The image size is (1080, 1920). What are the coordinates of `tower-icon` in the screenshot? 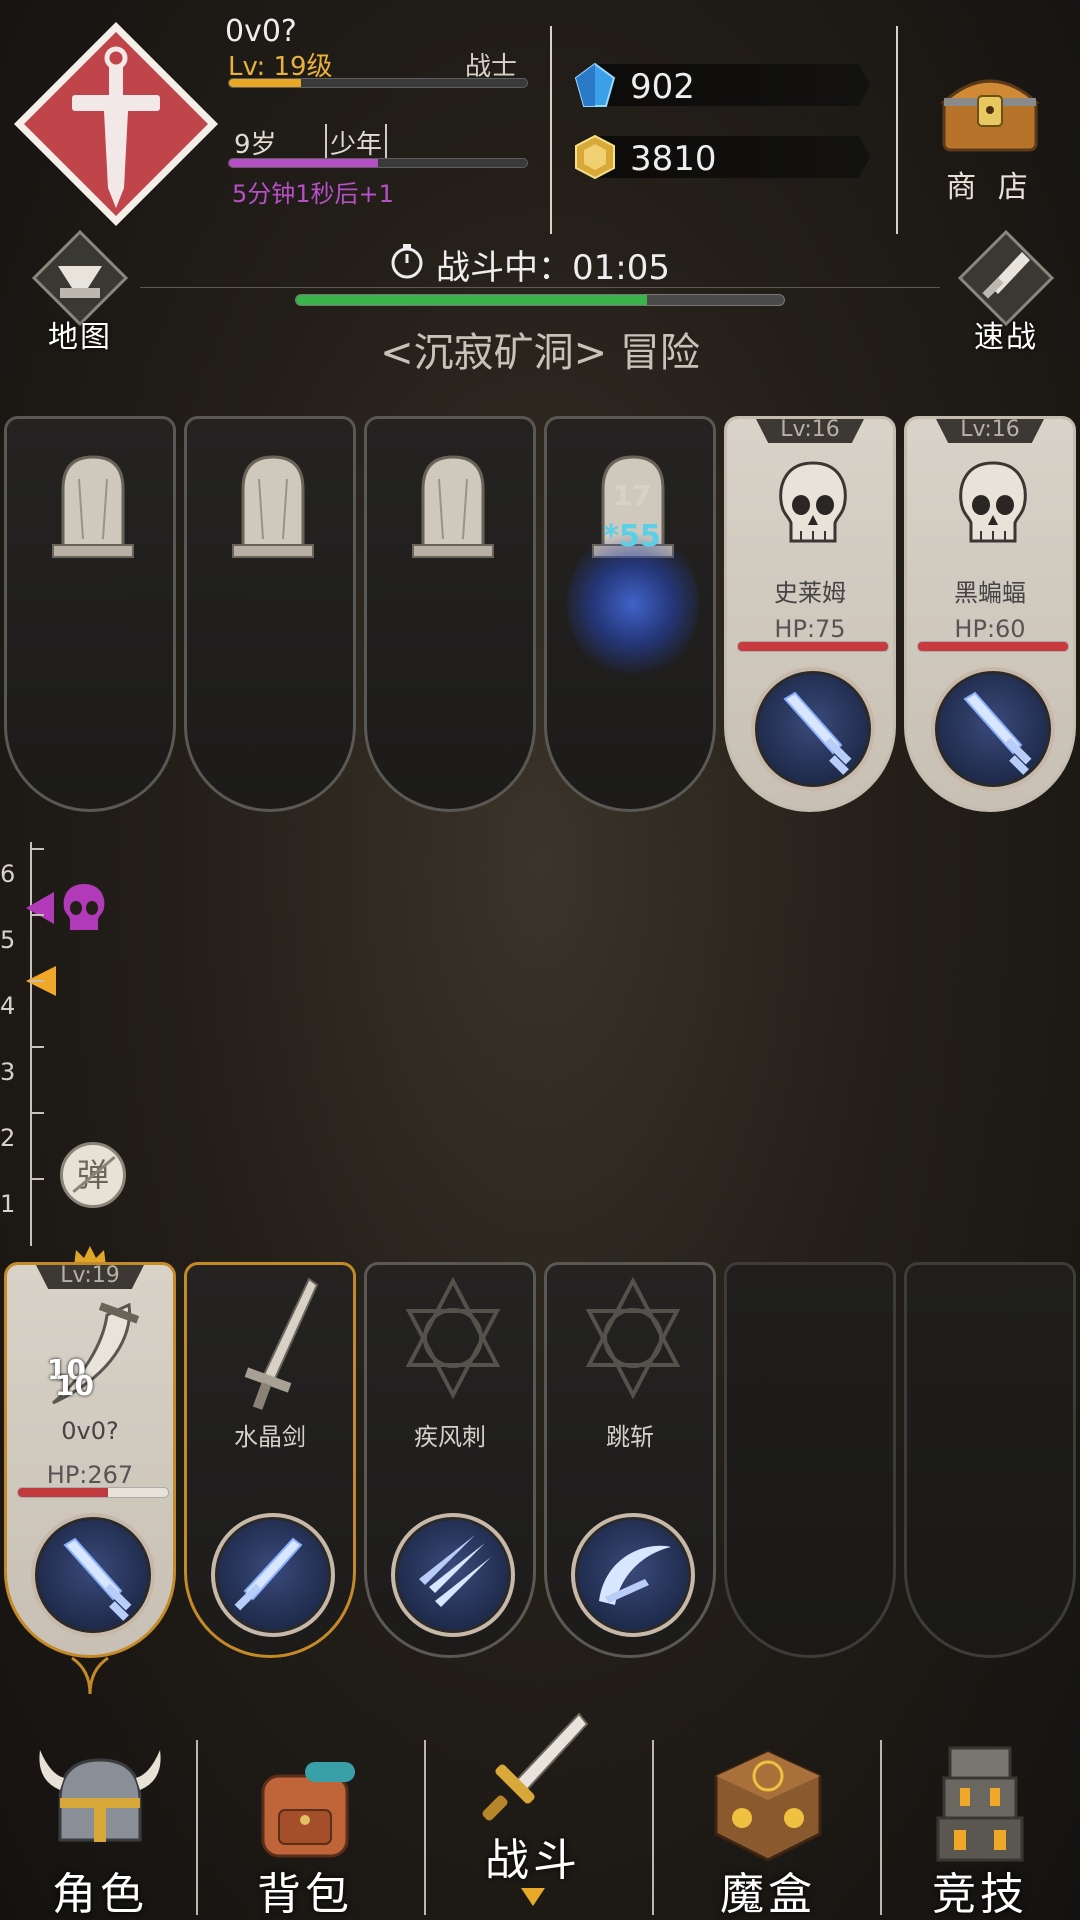 It's located at (980, 1804).